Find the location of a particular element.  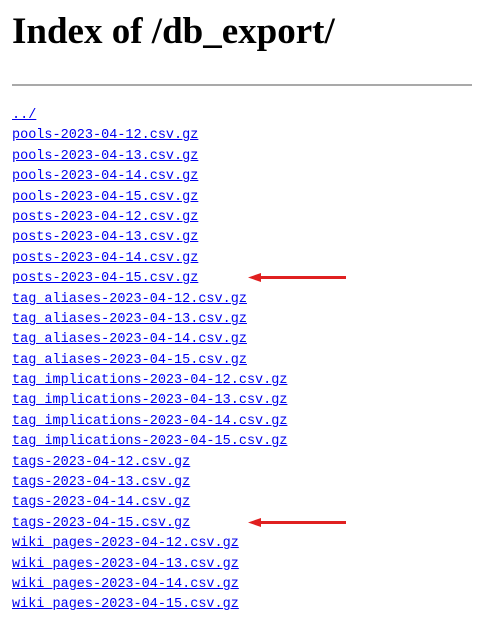

list-item: tags-2023-04-12.csv.gz is located at coordinates (149, 461).